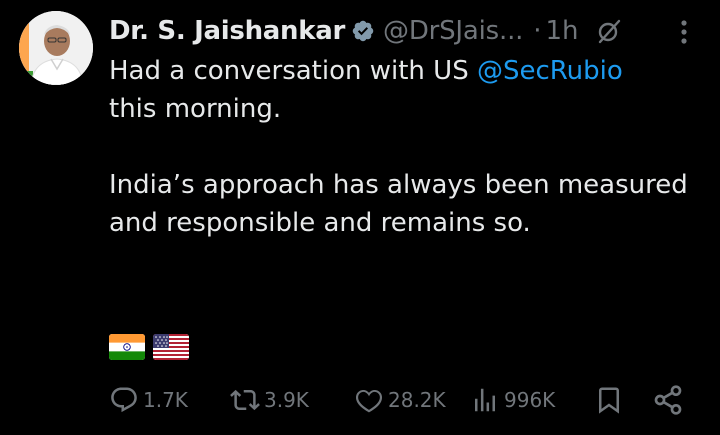 This screenshot has width=720, height=435. Describe the element at coordinates (124, 400) in the screenshot. I see `reply-icon` at that location.